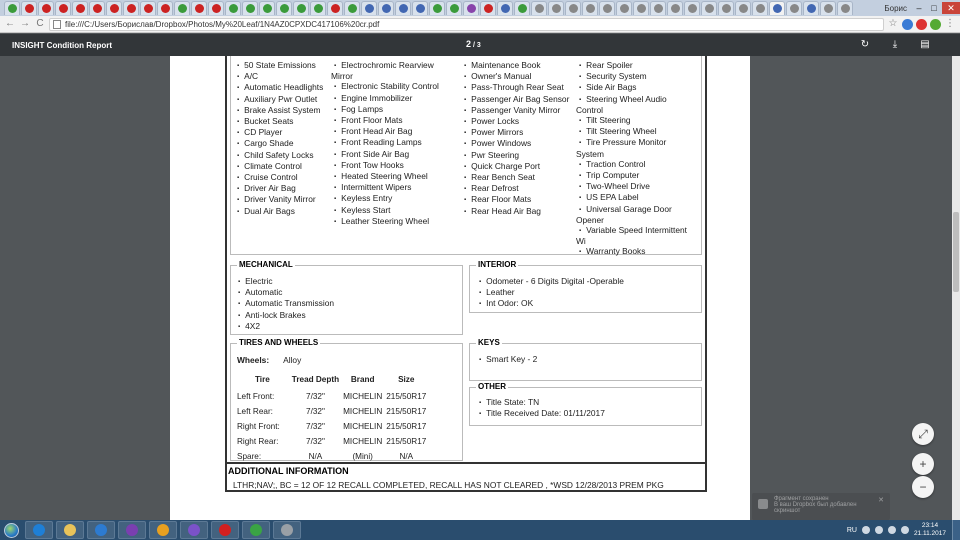 This screenshot has width=960, height=540. What do you see at coordinates (893, 24) in the screenshot?
I see `bookmark-star-icon: ☆` at bounding box center [893, 24].